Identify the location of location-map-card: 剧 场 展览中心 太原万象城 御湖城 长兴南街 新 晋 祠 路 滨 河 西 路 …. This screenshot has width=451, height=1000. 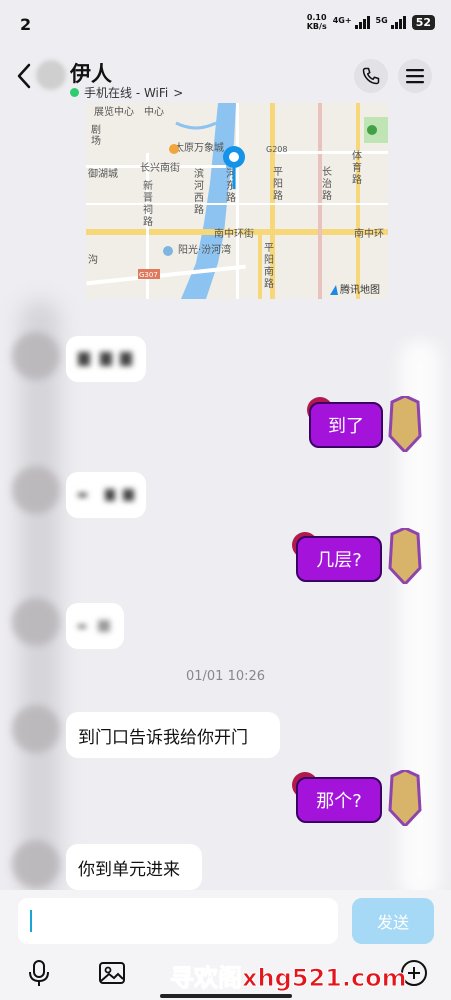
(237, 201).